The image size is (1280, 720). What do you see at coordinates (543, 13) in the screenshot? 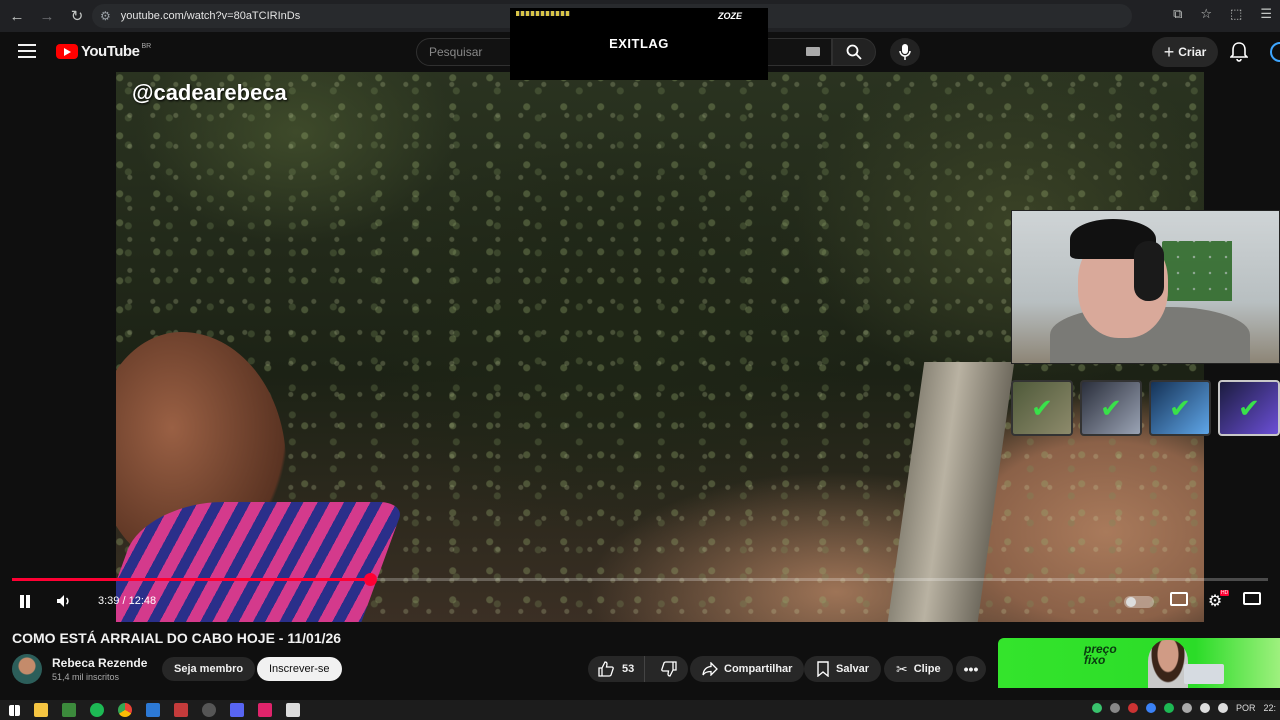
I see `sponsor-stripe` at bounding box center [543, 13].